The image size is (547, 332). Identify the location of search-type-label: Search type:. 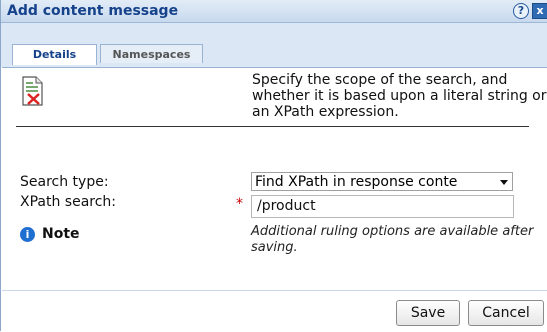
(64, 182).